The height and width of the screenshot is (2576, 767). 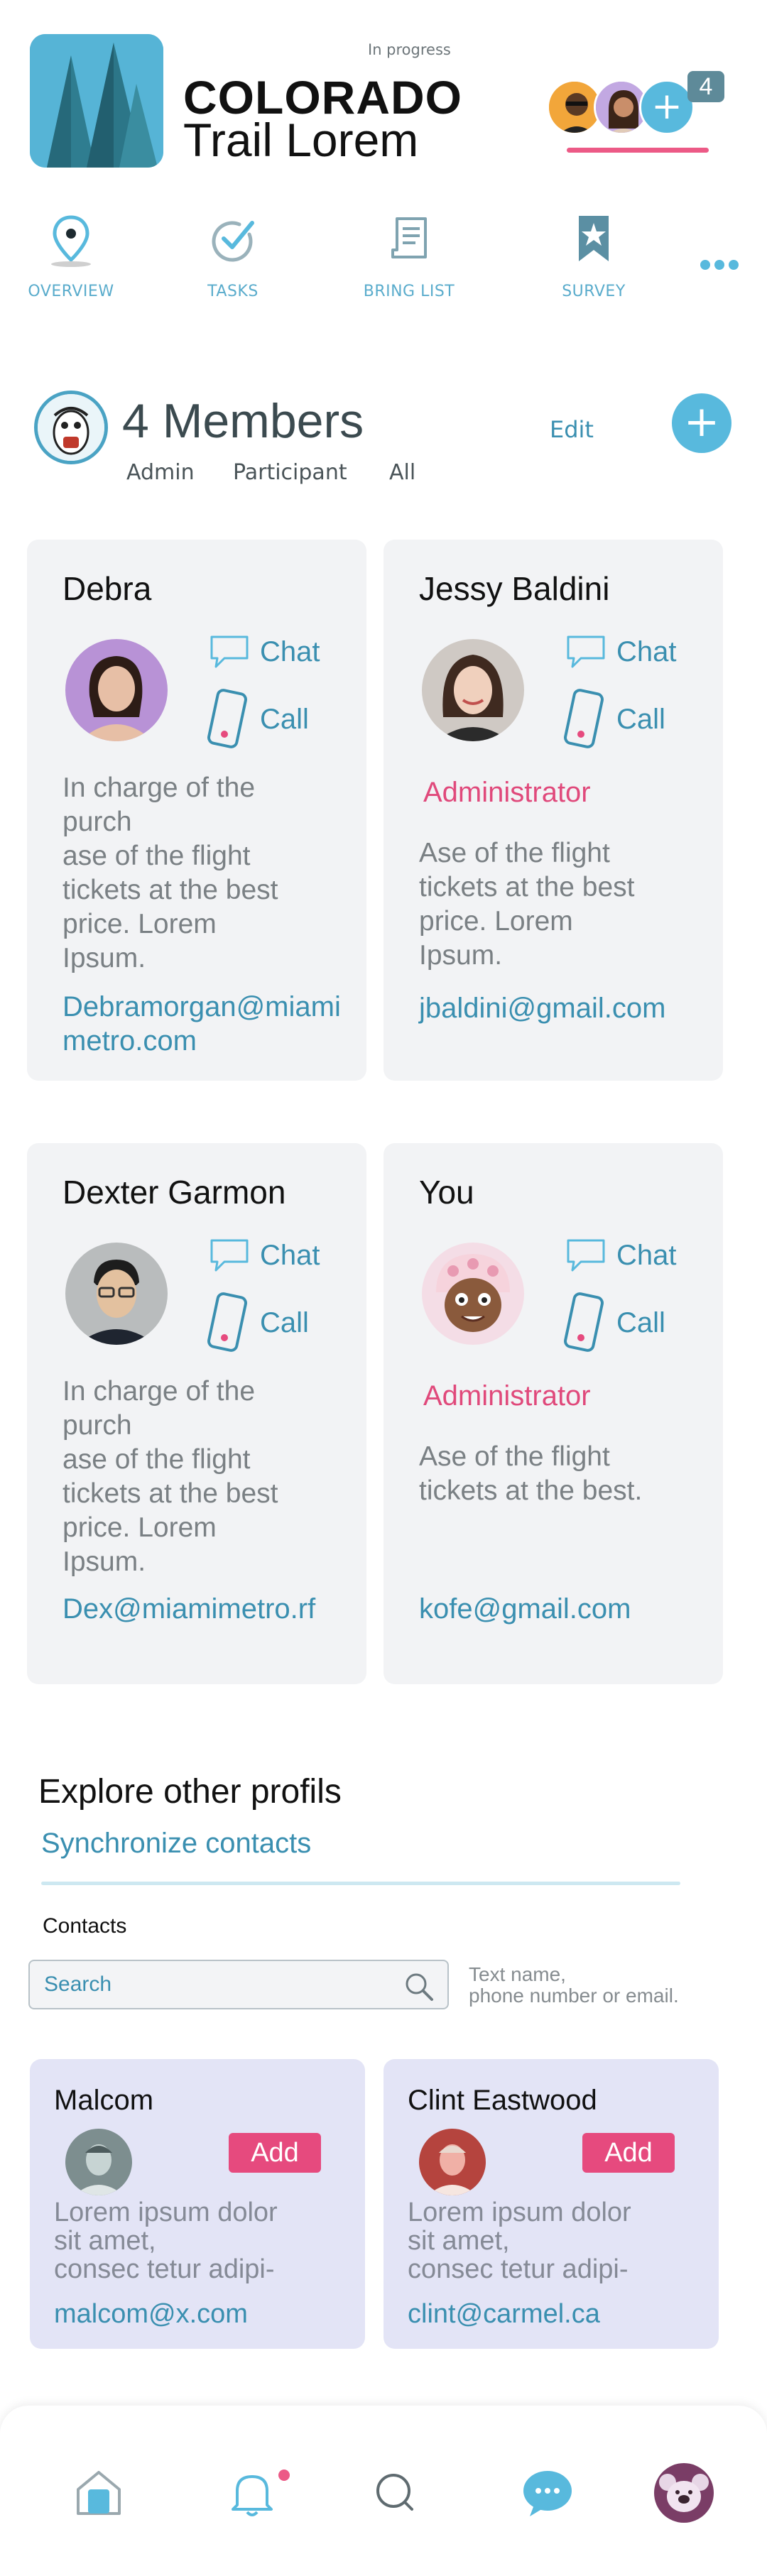 What do you see at coordinates (160, 472) in the screenshot?
I see `filter-admin: Admin` at bounding box center [160, 472].